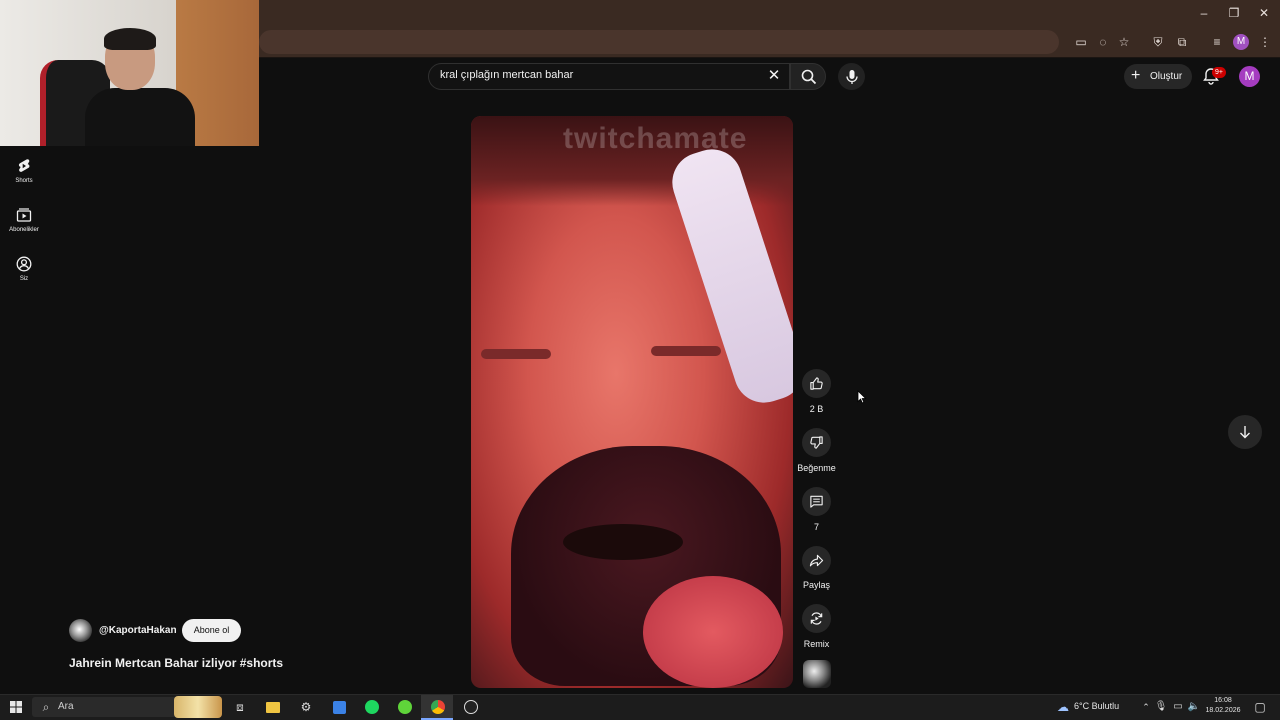 The height and width of the screenshot is (720, 1280). I want to click on sidebar-item-subscriptions: Abonelikler, so click(24, 229).